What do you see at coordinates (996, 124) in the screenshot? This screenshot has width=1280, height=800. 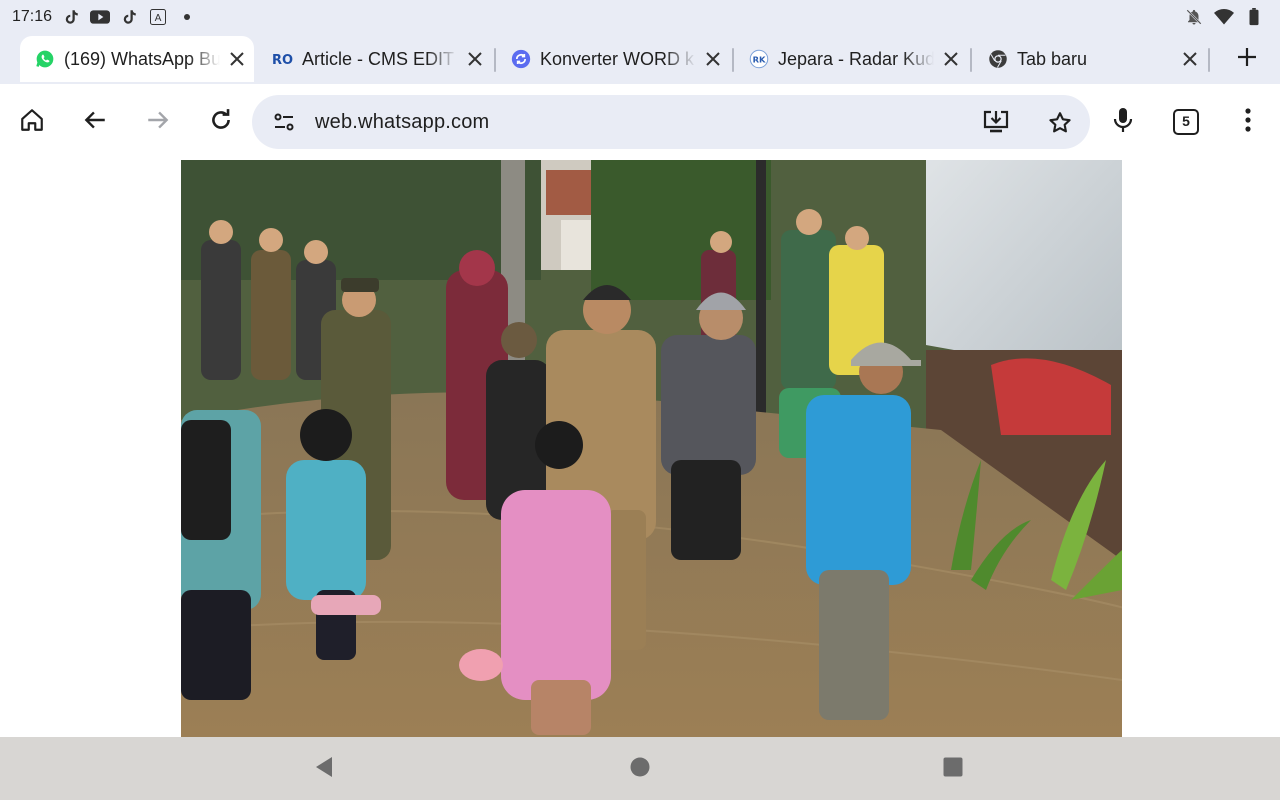 I see `install-app-icon` at bounding box center [996, 124].